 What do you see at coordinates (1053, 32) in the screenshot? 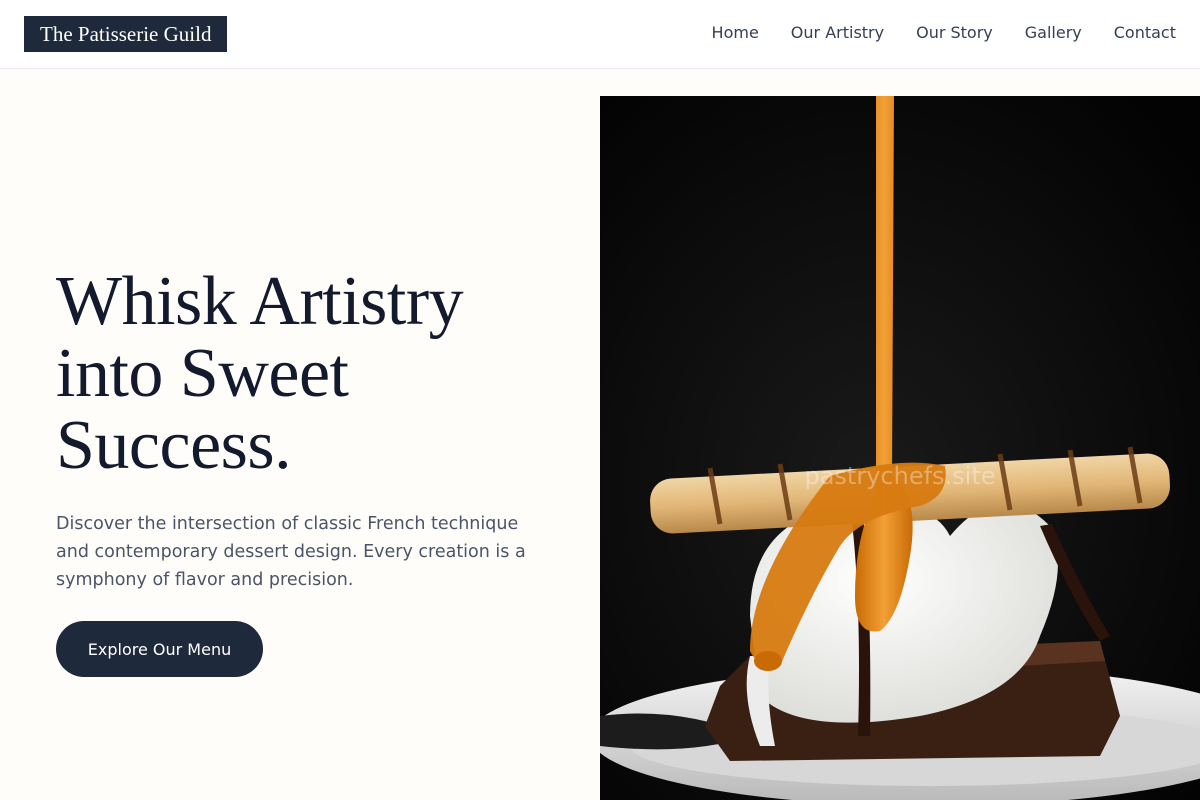
I see `nav-link-gallery: Gallery` at bounding box center [1053, 32].